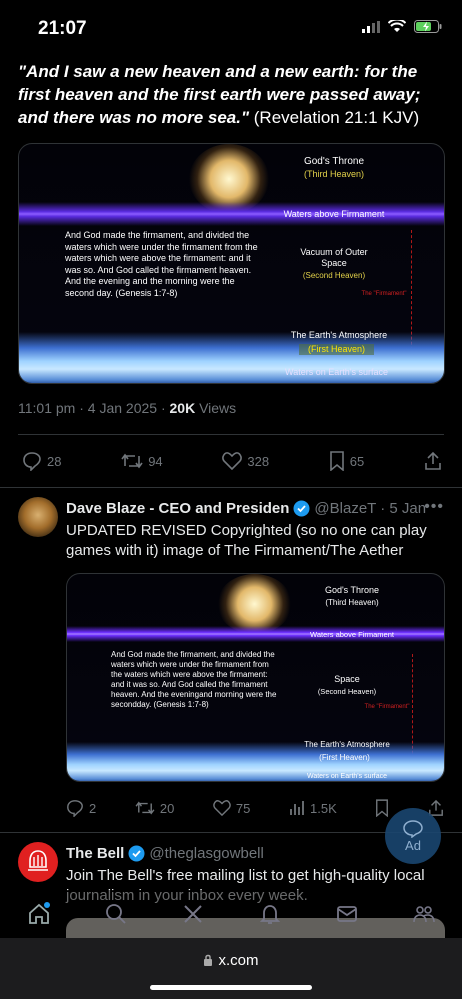 The width and height of the screenshot is (462, 999). I want to click on share-icon, so click(433, 460).